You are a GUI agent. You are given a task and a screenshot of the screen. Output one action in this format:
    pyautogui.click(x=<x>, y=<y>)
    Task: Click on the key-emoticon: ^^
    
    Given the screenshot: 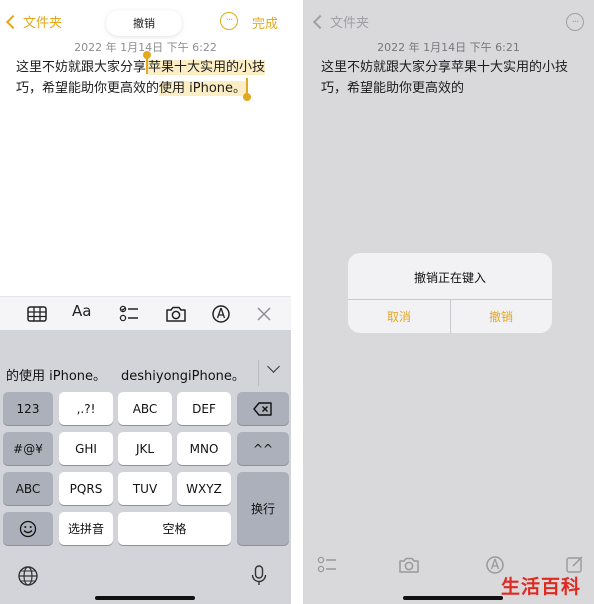 What is the action you would take?
    pyautogui.click(x=263, y=448)
    